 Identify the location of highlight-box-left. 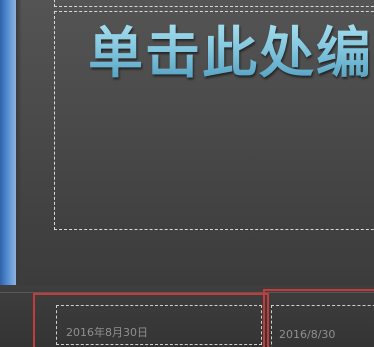
(151, 320).